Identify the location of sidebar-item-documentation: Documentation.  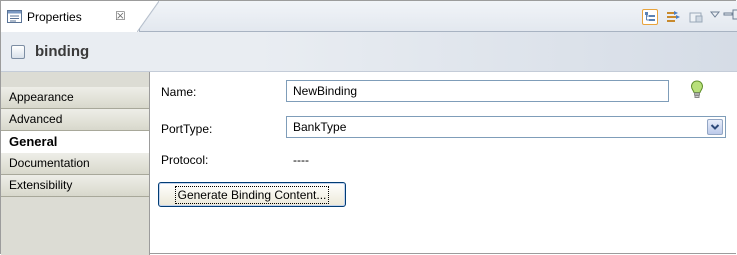
(75, 164).